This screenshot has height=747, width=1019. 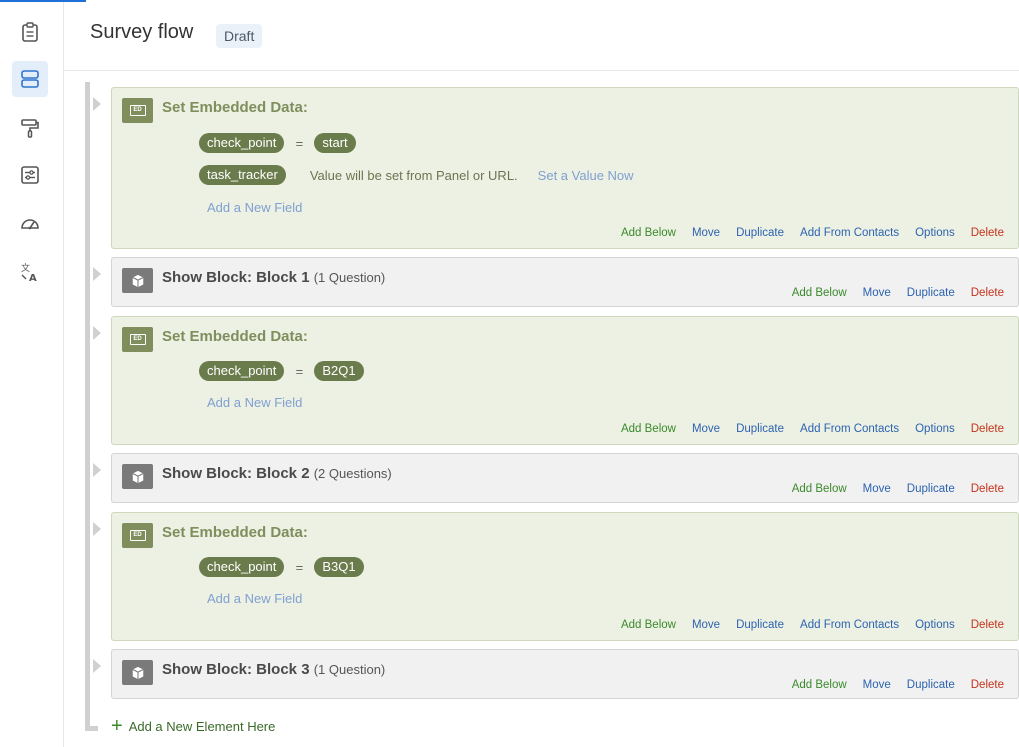 I want to click on look-and-feel-nav-button, so click(x=30, y=128).